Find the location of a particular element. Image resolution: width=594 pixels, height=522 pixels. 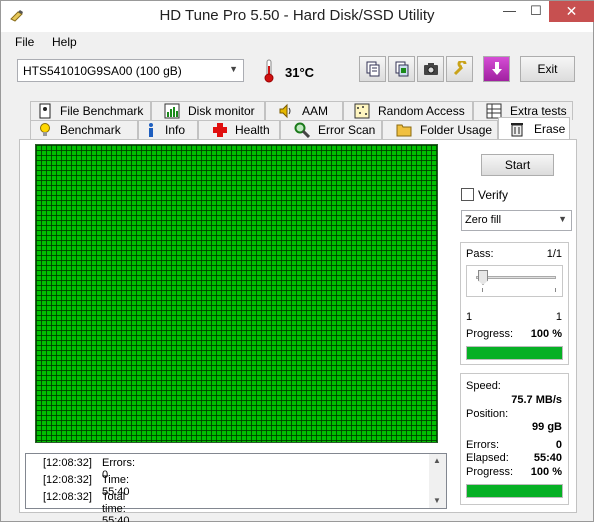

pass-progress-fill is located at coordinates (514, 353).